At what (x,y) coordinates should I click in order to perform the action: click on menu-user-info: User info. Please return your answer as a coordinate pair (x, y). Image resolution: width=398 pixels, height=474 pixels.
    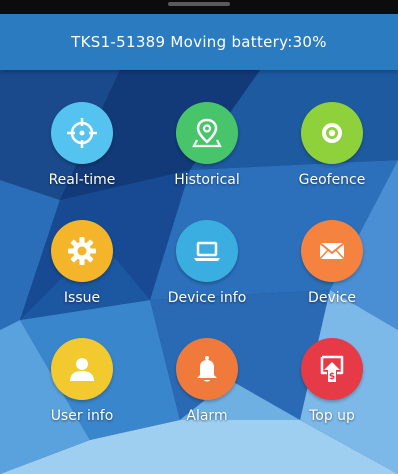
    Looking at the image, I should click on (82, 393).